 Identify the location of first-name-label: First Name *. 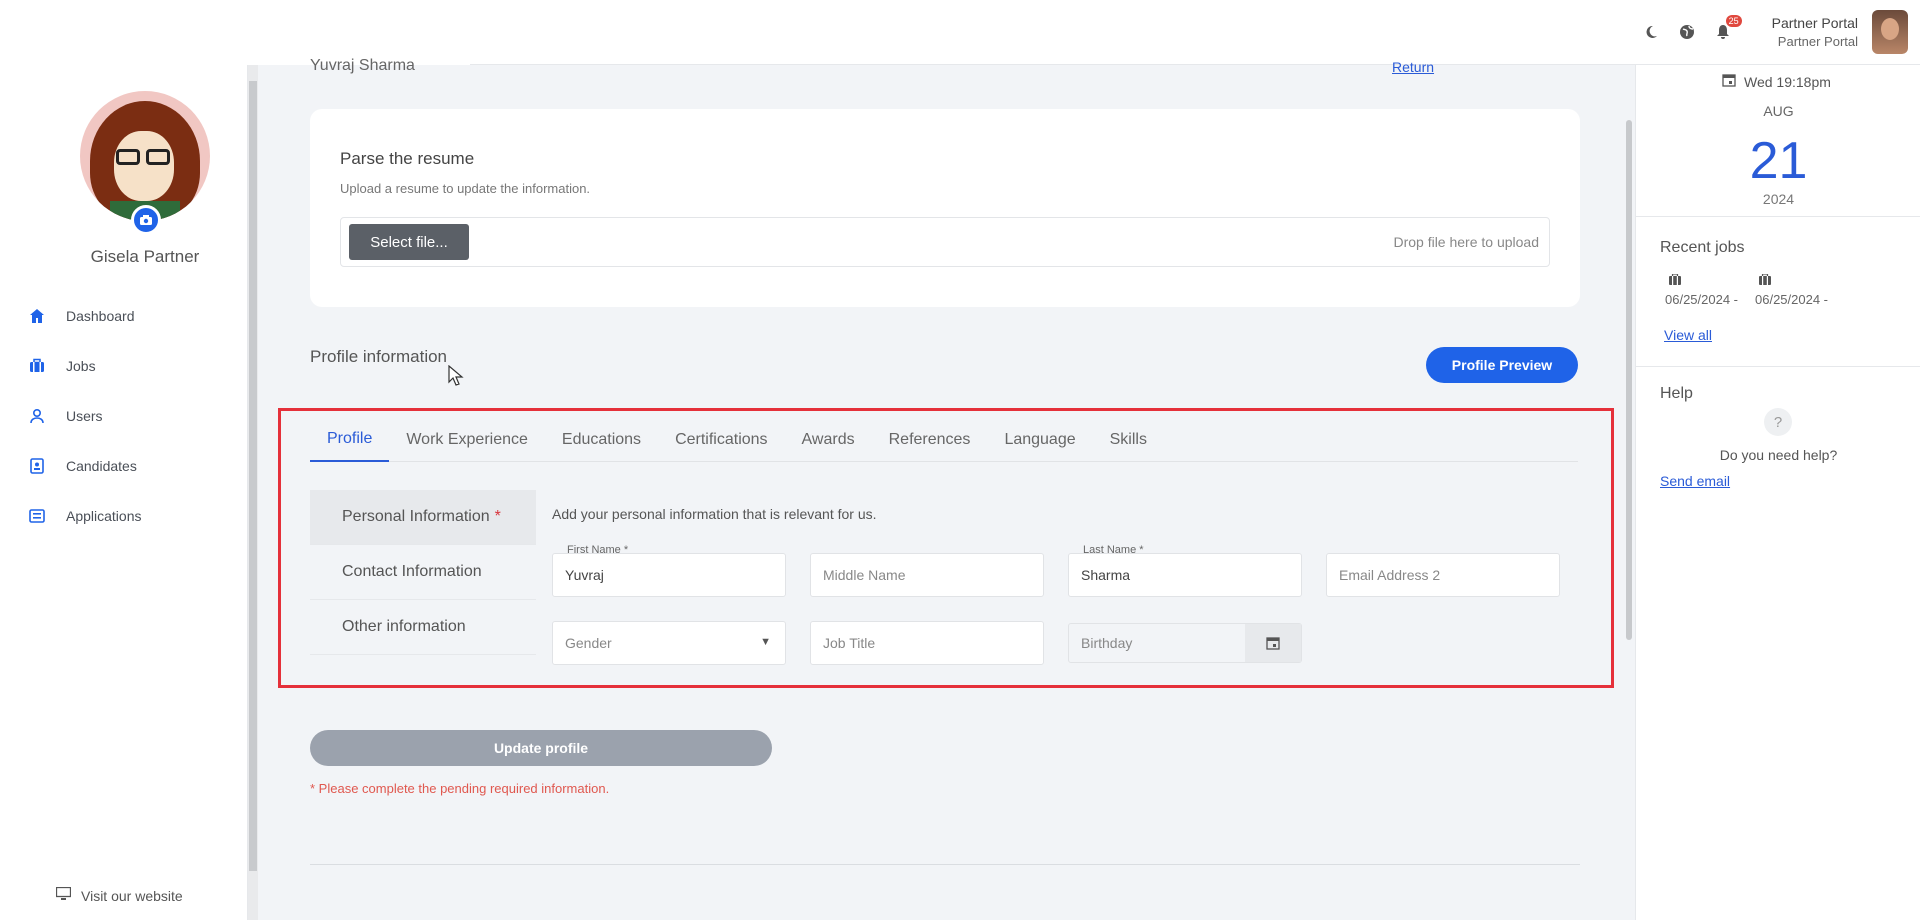
(598, 550).